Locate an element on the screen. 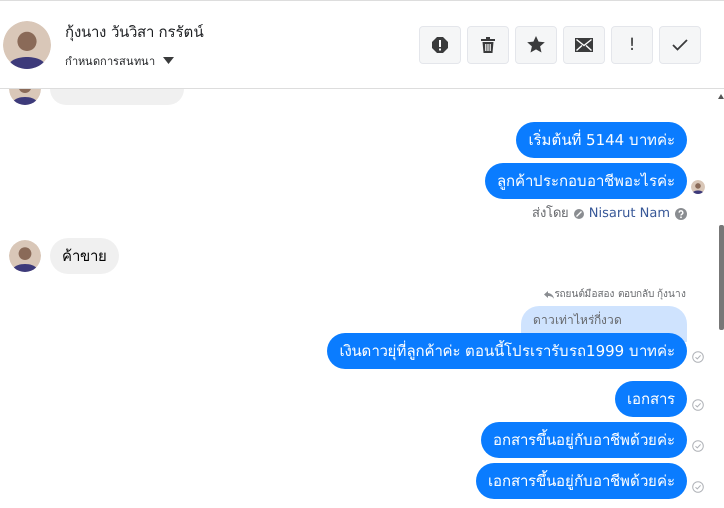  profile-avatar is located at coordinates (27, 44).